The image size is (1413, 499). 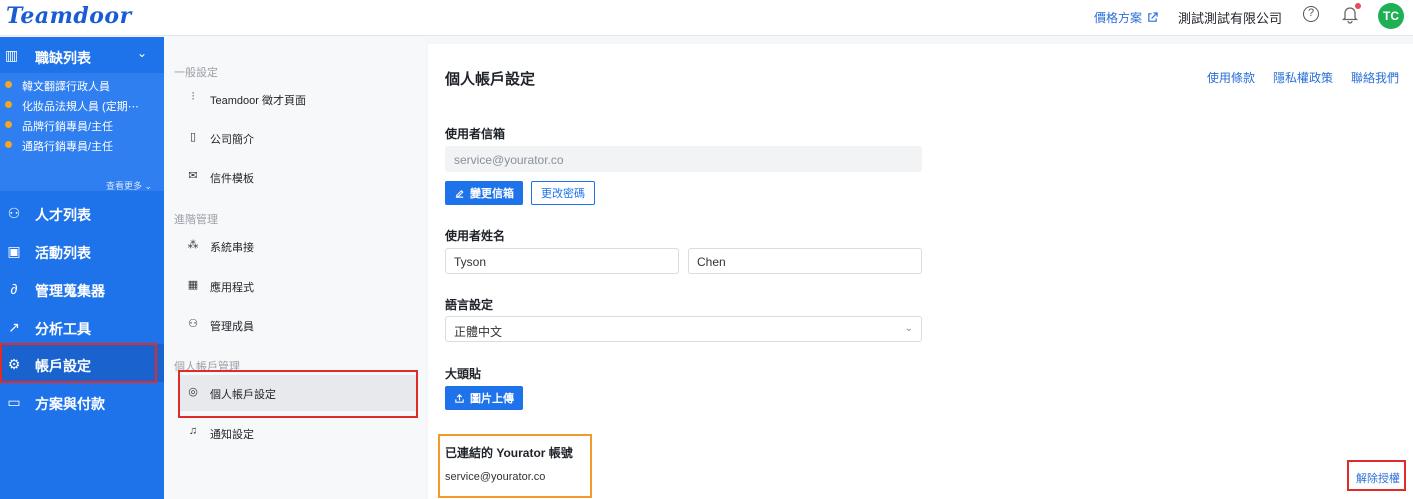 I want to click on nav-item-talent: ⚇ 人才列表, so click(x=82, y=212).